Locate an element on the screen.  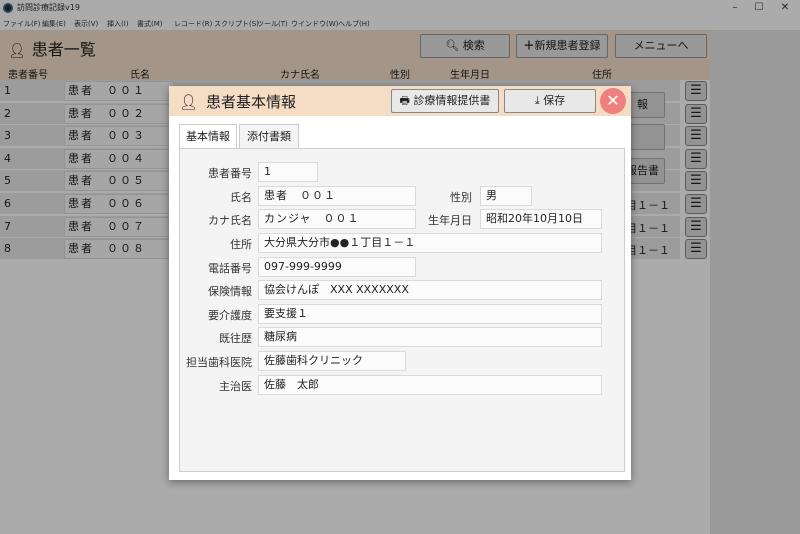
download-icon: ⤓ is located at coordinates (537, 100).